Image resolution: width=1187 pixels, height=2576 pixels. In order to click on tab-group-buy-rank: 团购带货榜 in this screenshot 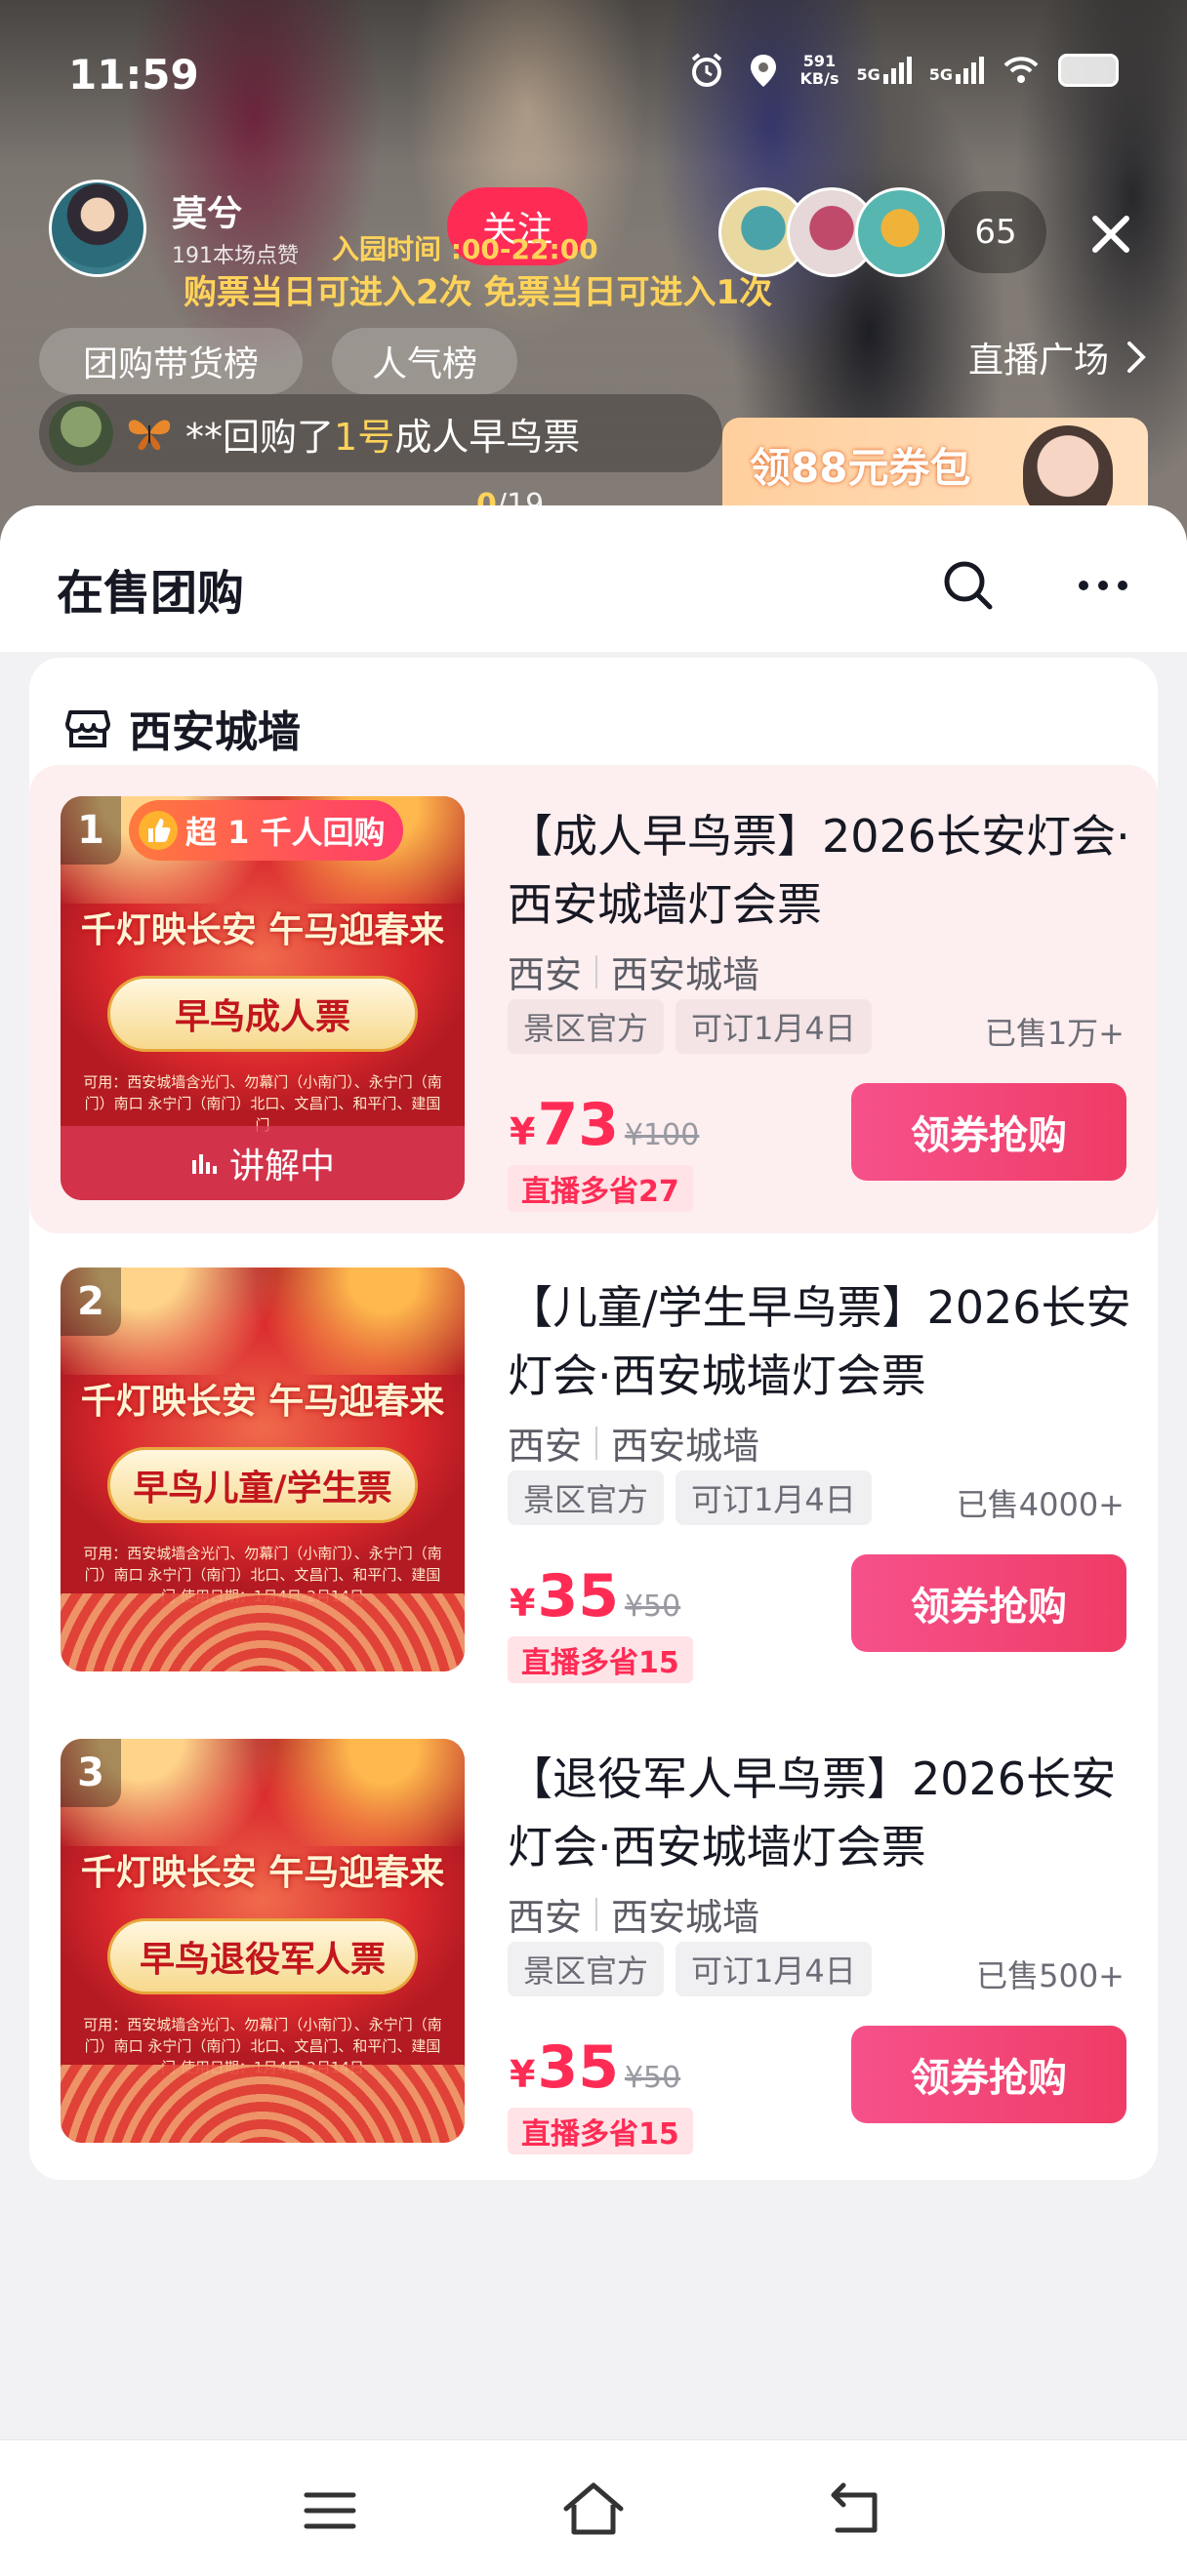, I will do `click(171, 361)`.